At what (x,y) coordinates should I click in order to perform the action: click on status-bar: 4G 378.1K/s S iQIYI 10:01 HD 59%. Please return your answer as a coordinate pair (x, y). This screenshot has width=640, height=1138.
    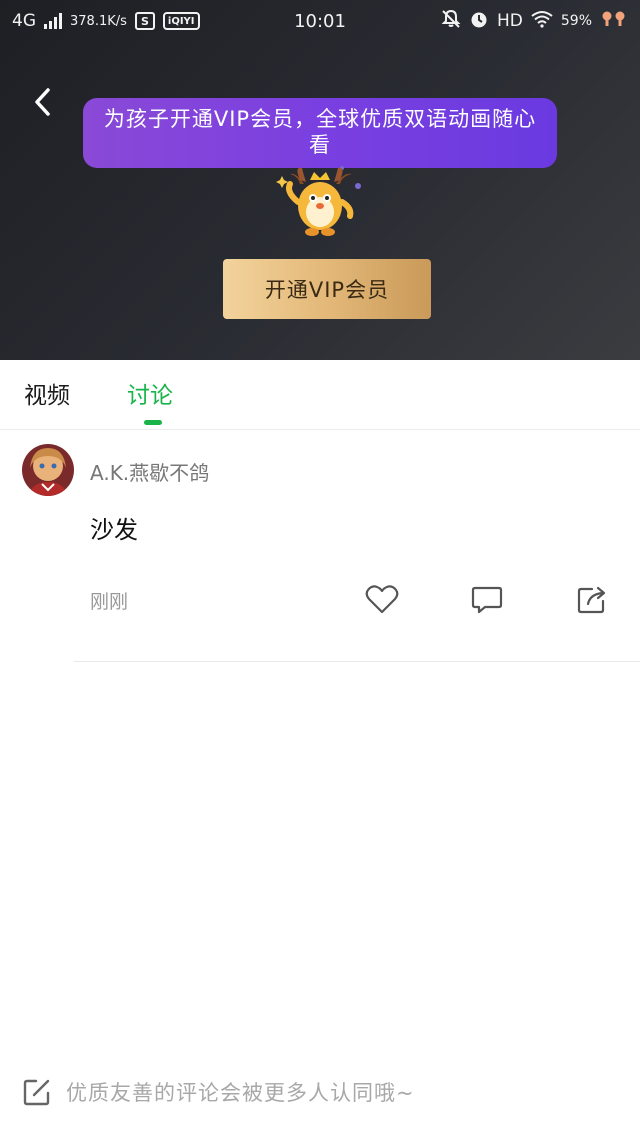
    Looking at the image, I should click on (320, 21).